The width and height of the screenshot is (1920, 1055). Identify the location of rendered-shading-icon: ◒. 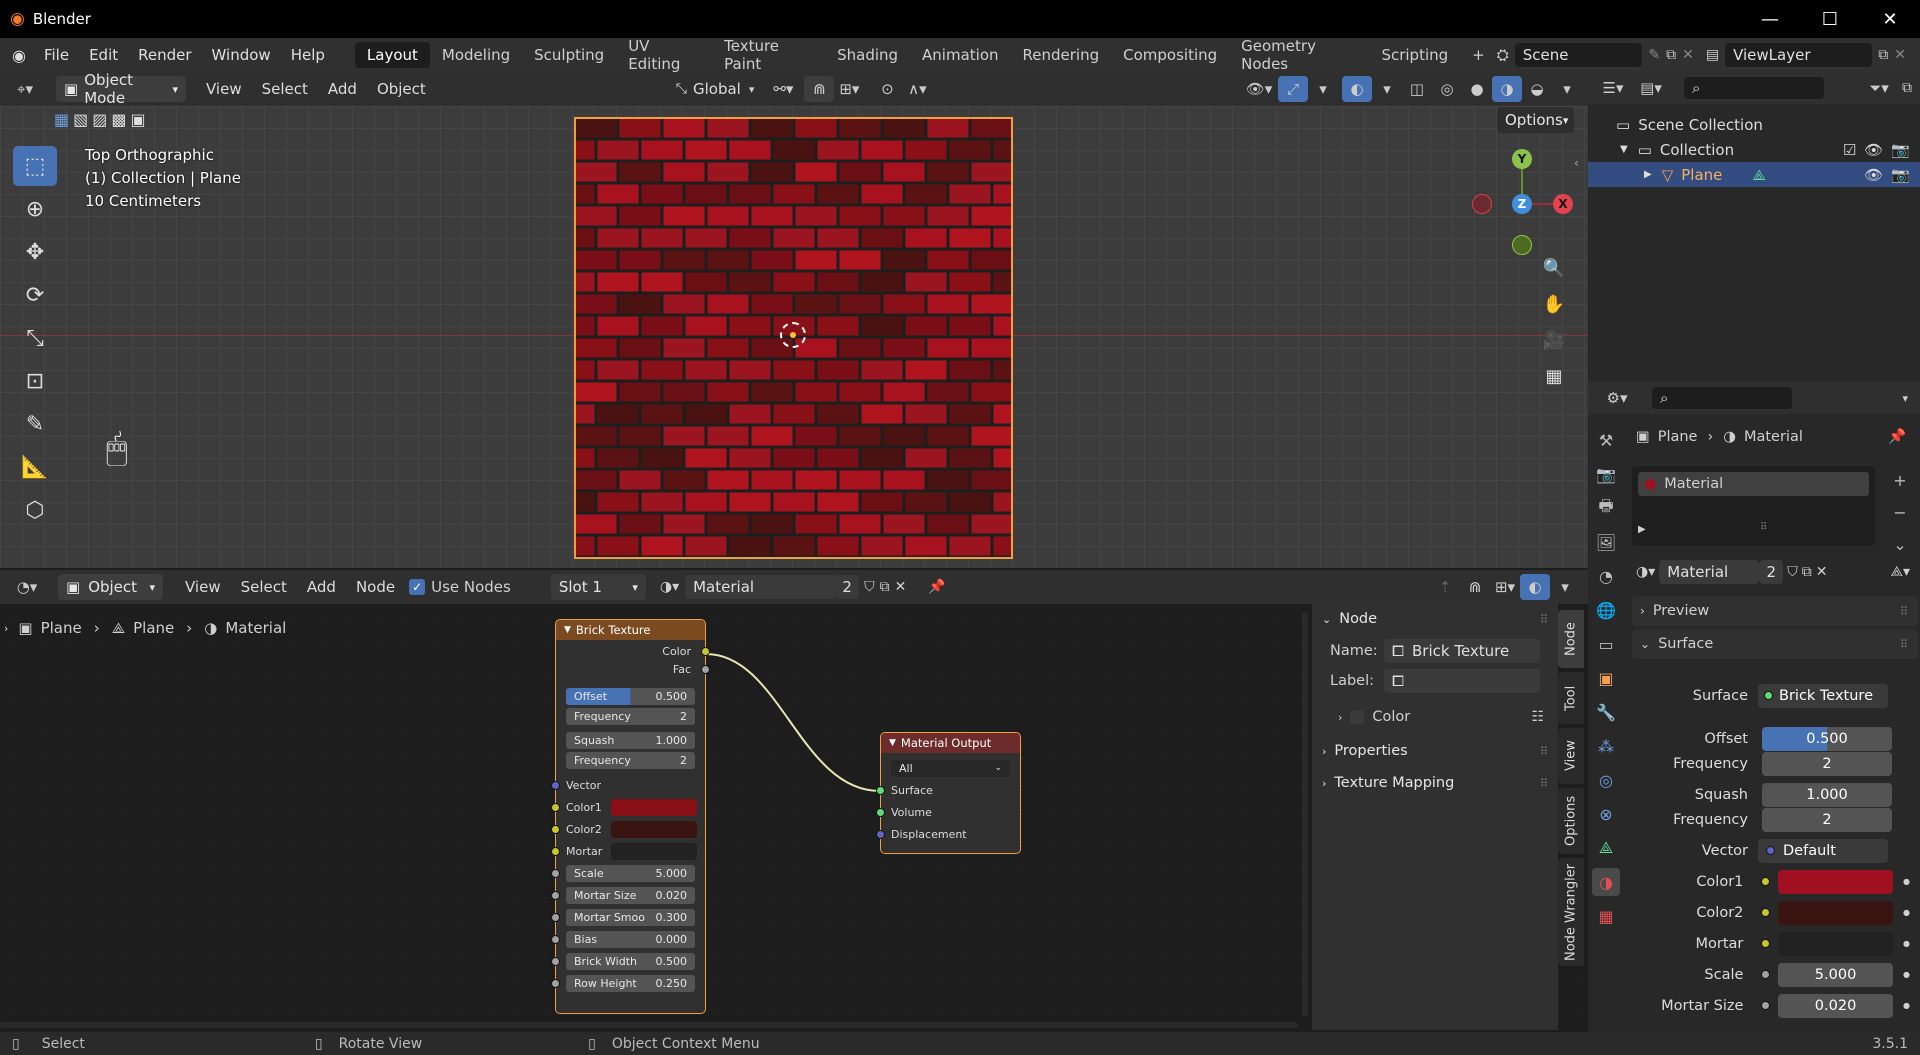
(1537, 89).